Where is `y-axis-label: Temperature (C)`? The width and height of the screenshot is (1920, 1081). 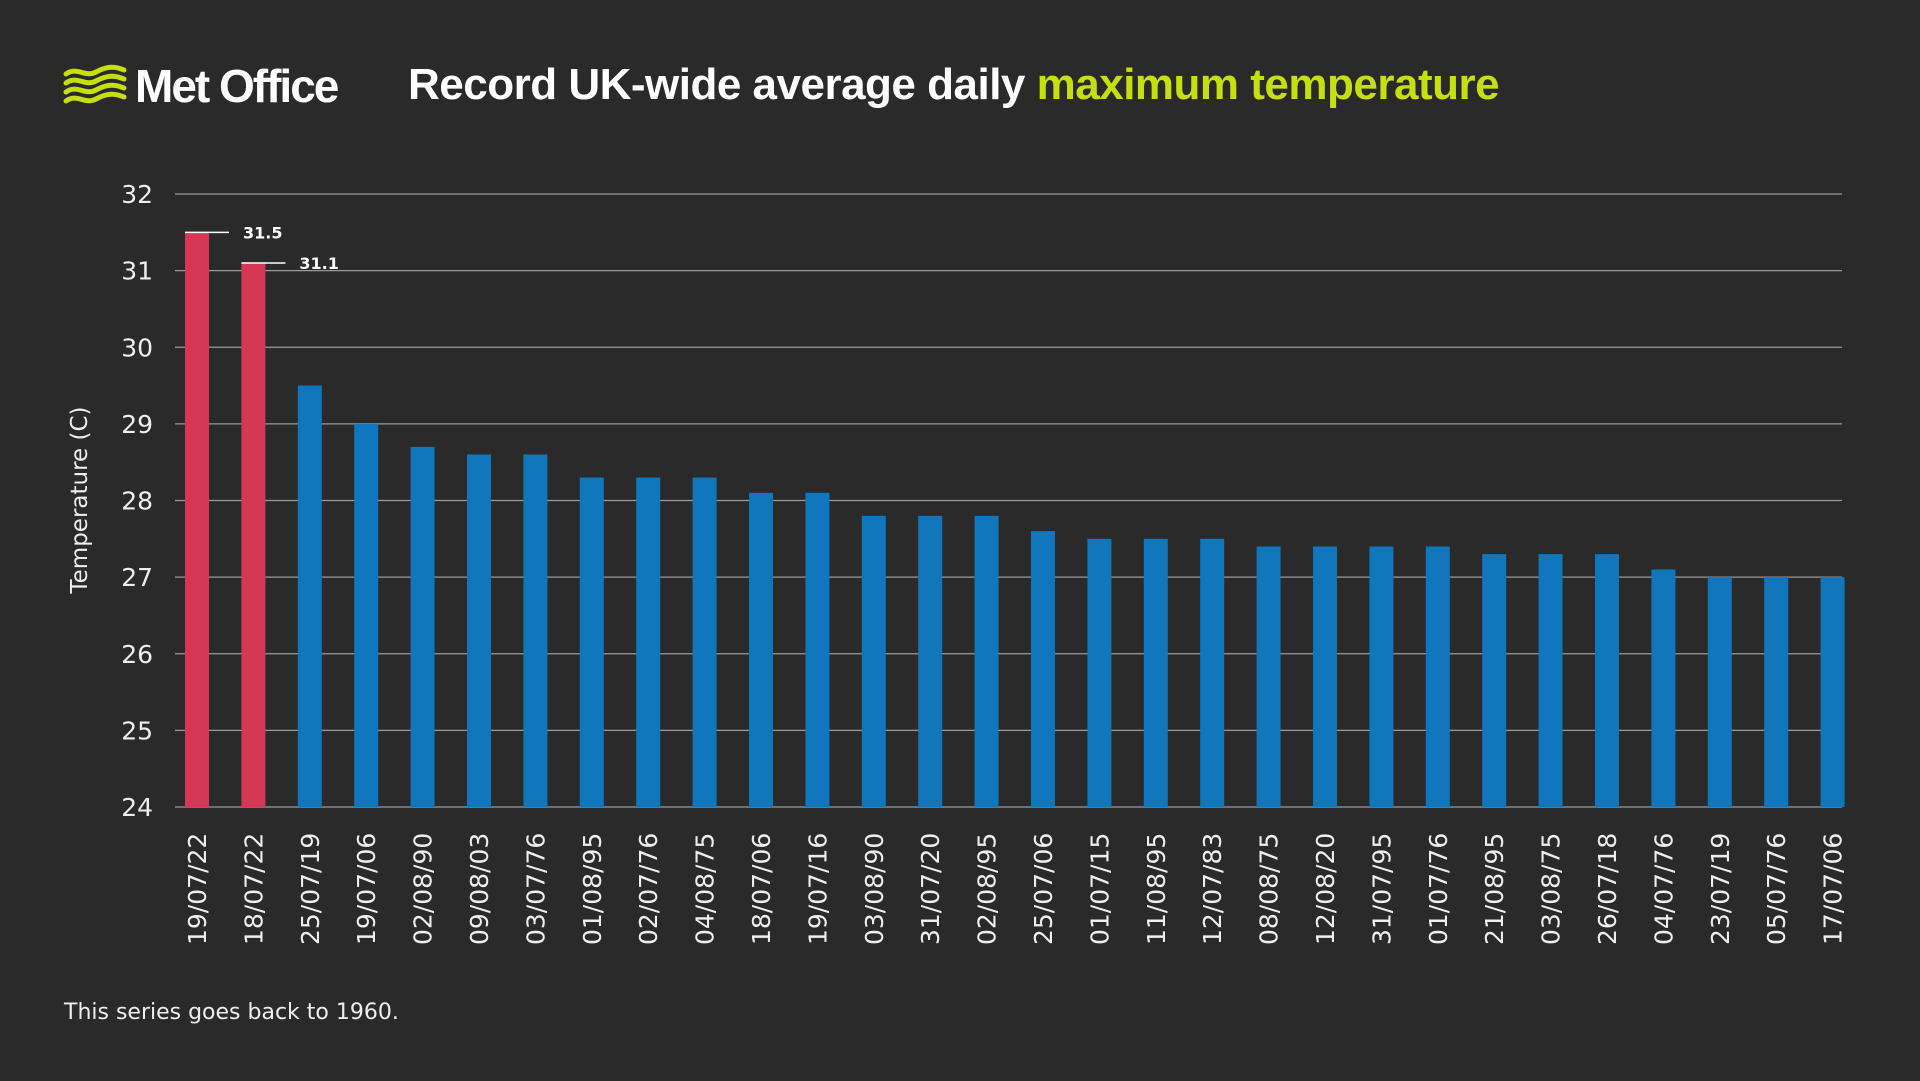 y-axis-label: Temperature (C) is located at coordinates (80, 500).